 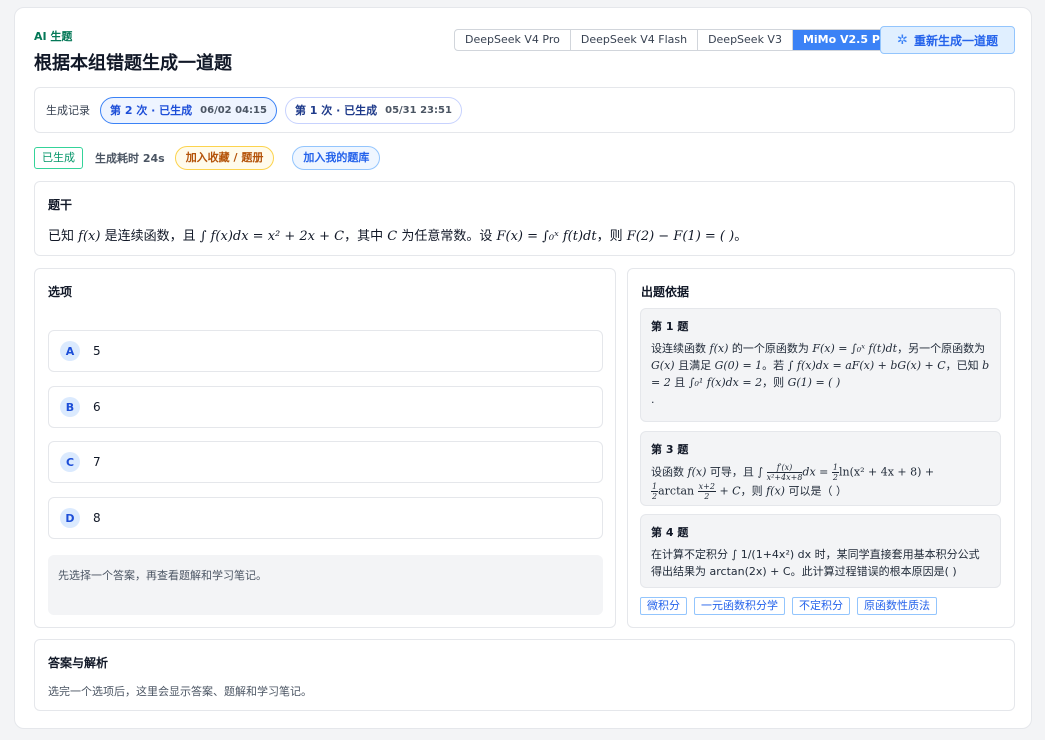 I want to click on option-c: C 7, so click(x=325, y=462).